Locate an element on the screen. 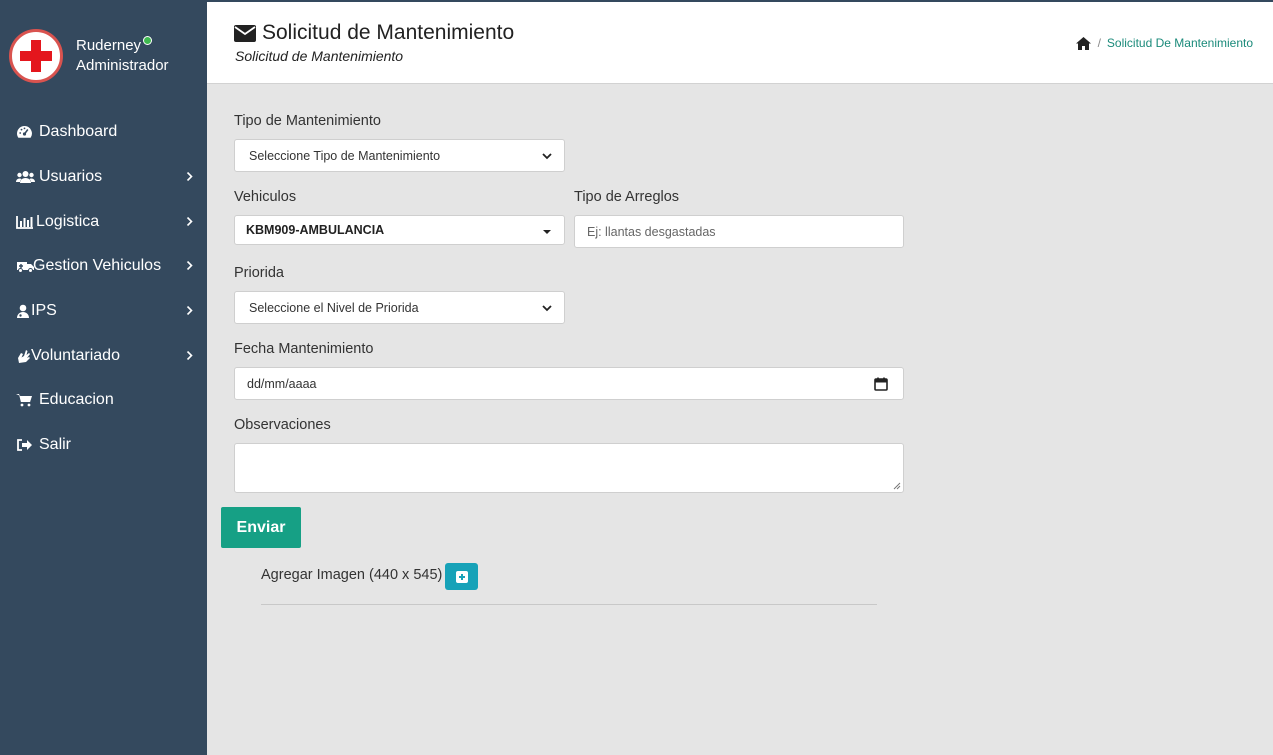 The image size is (1273, 755). home-icon is located at coordinates (1083, 43).